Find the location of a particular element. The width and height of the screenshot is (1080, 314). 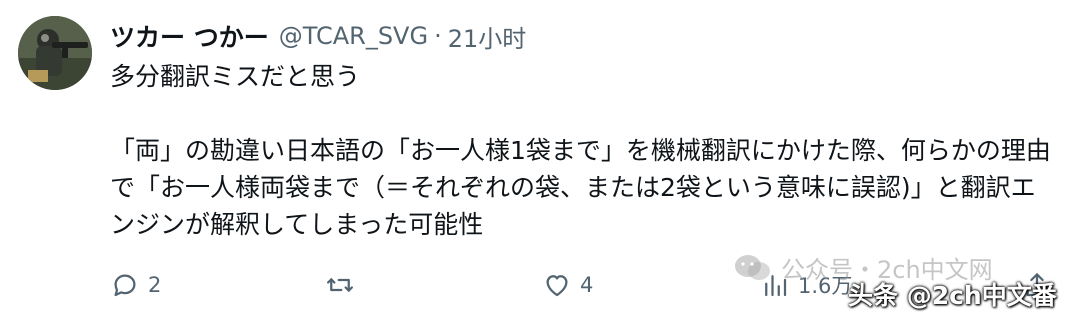

tweet-header: ツカー つかー @TCAR_SVG · 21小时 is located at coordinates (318, 36).